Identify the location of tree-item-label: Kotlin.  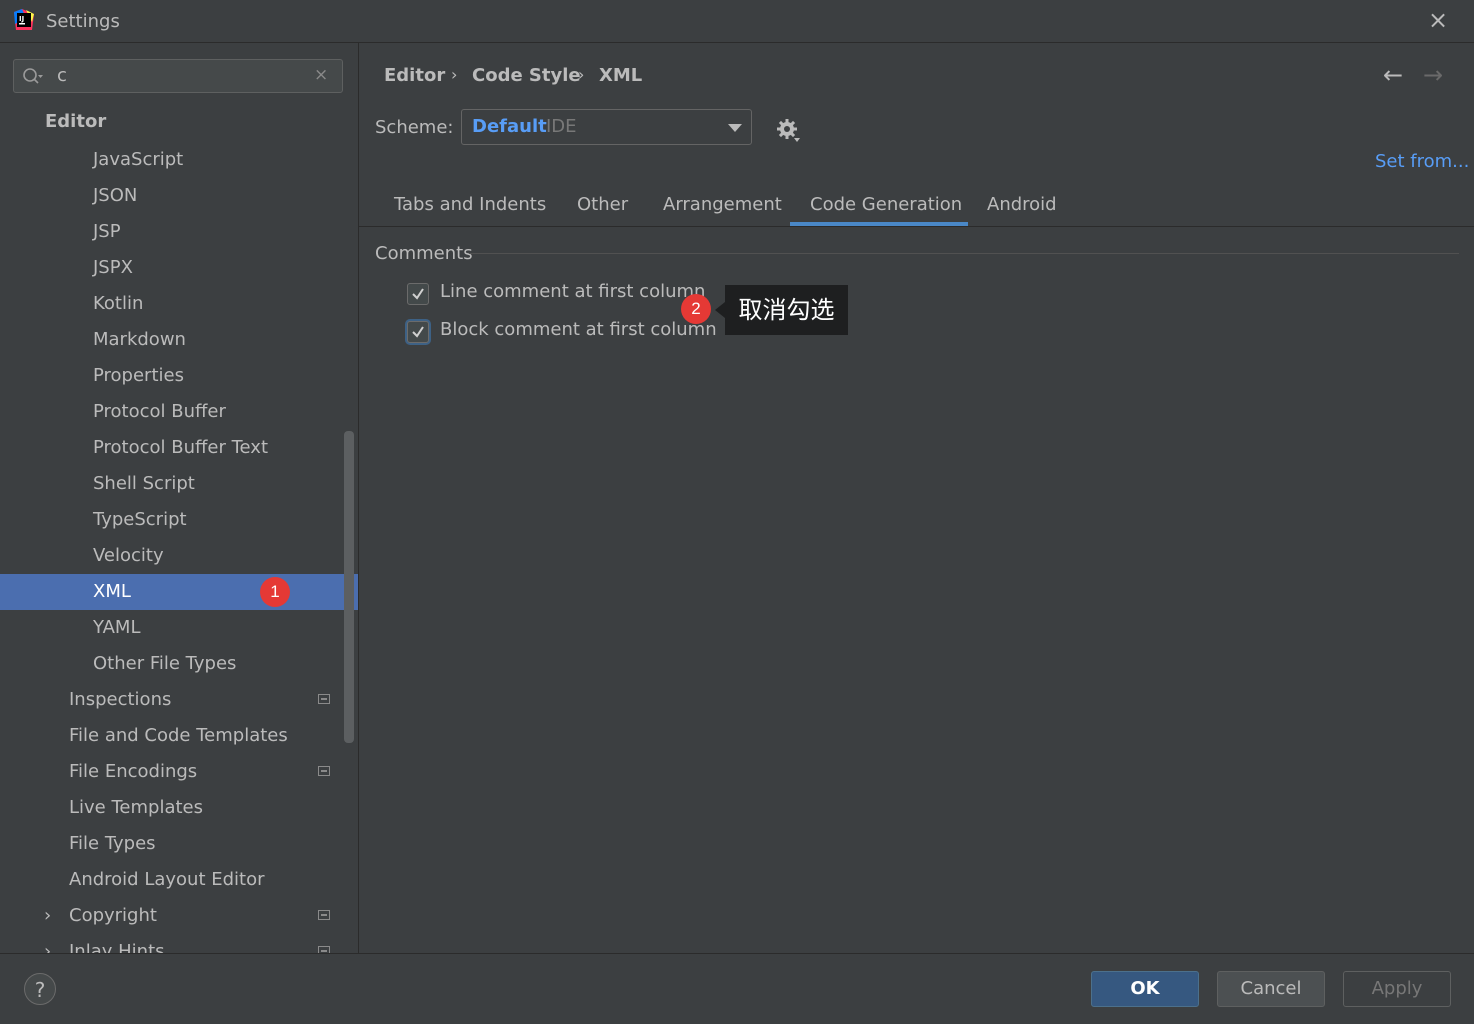
(118, 303).